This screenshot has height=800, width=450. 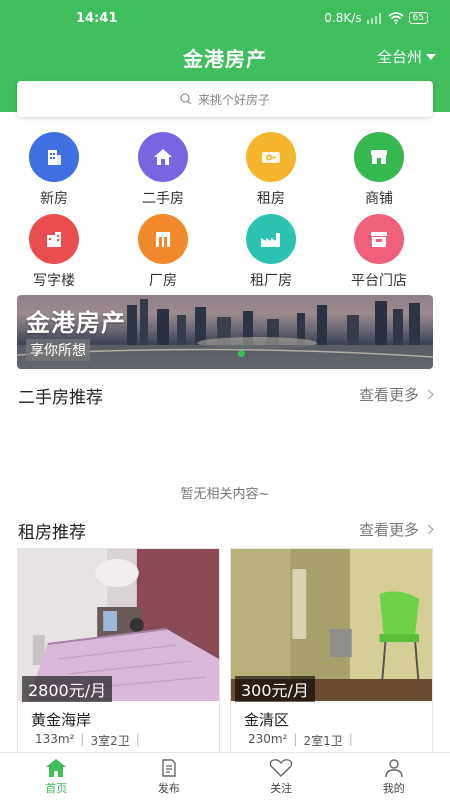 I want to click on banner-subtitle: 享你所想, so click(x=58, y=350).